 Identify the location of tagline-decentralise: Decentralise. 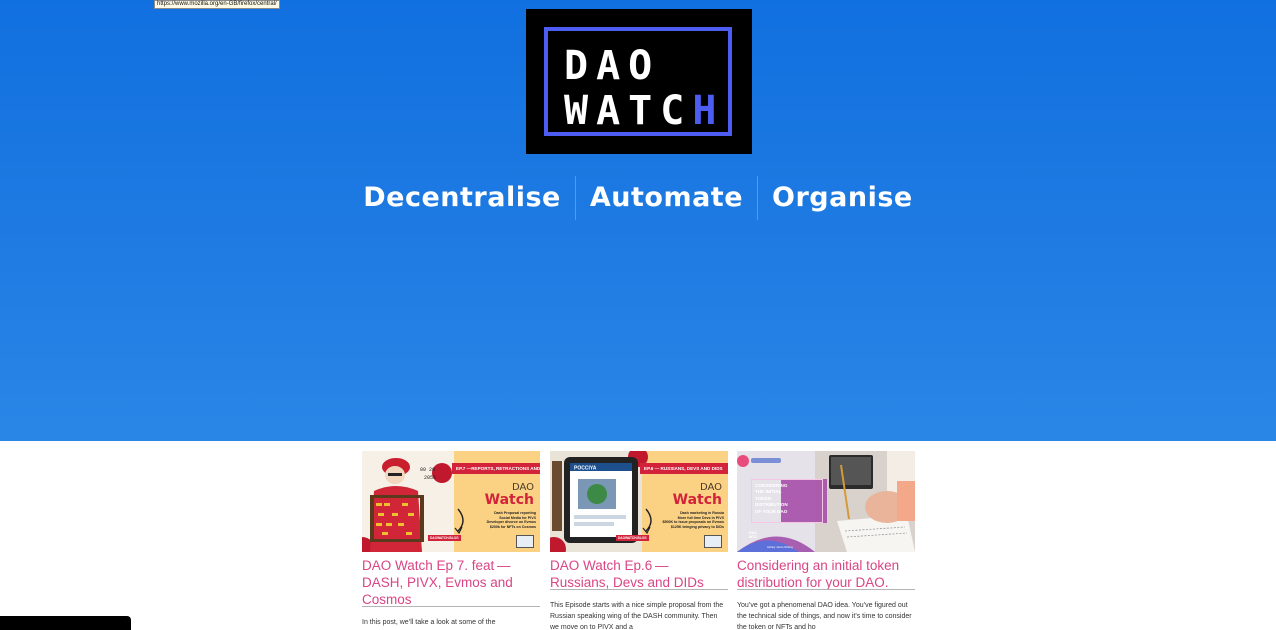
(462, 197).